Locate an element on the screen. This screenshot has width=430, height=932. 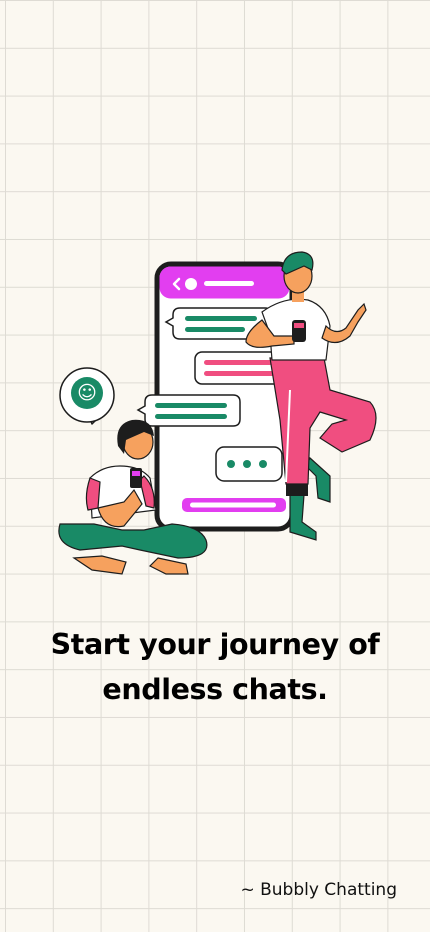
emoji-bubble: ☺ is located at coordinates (87, 396).